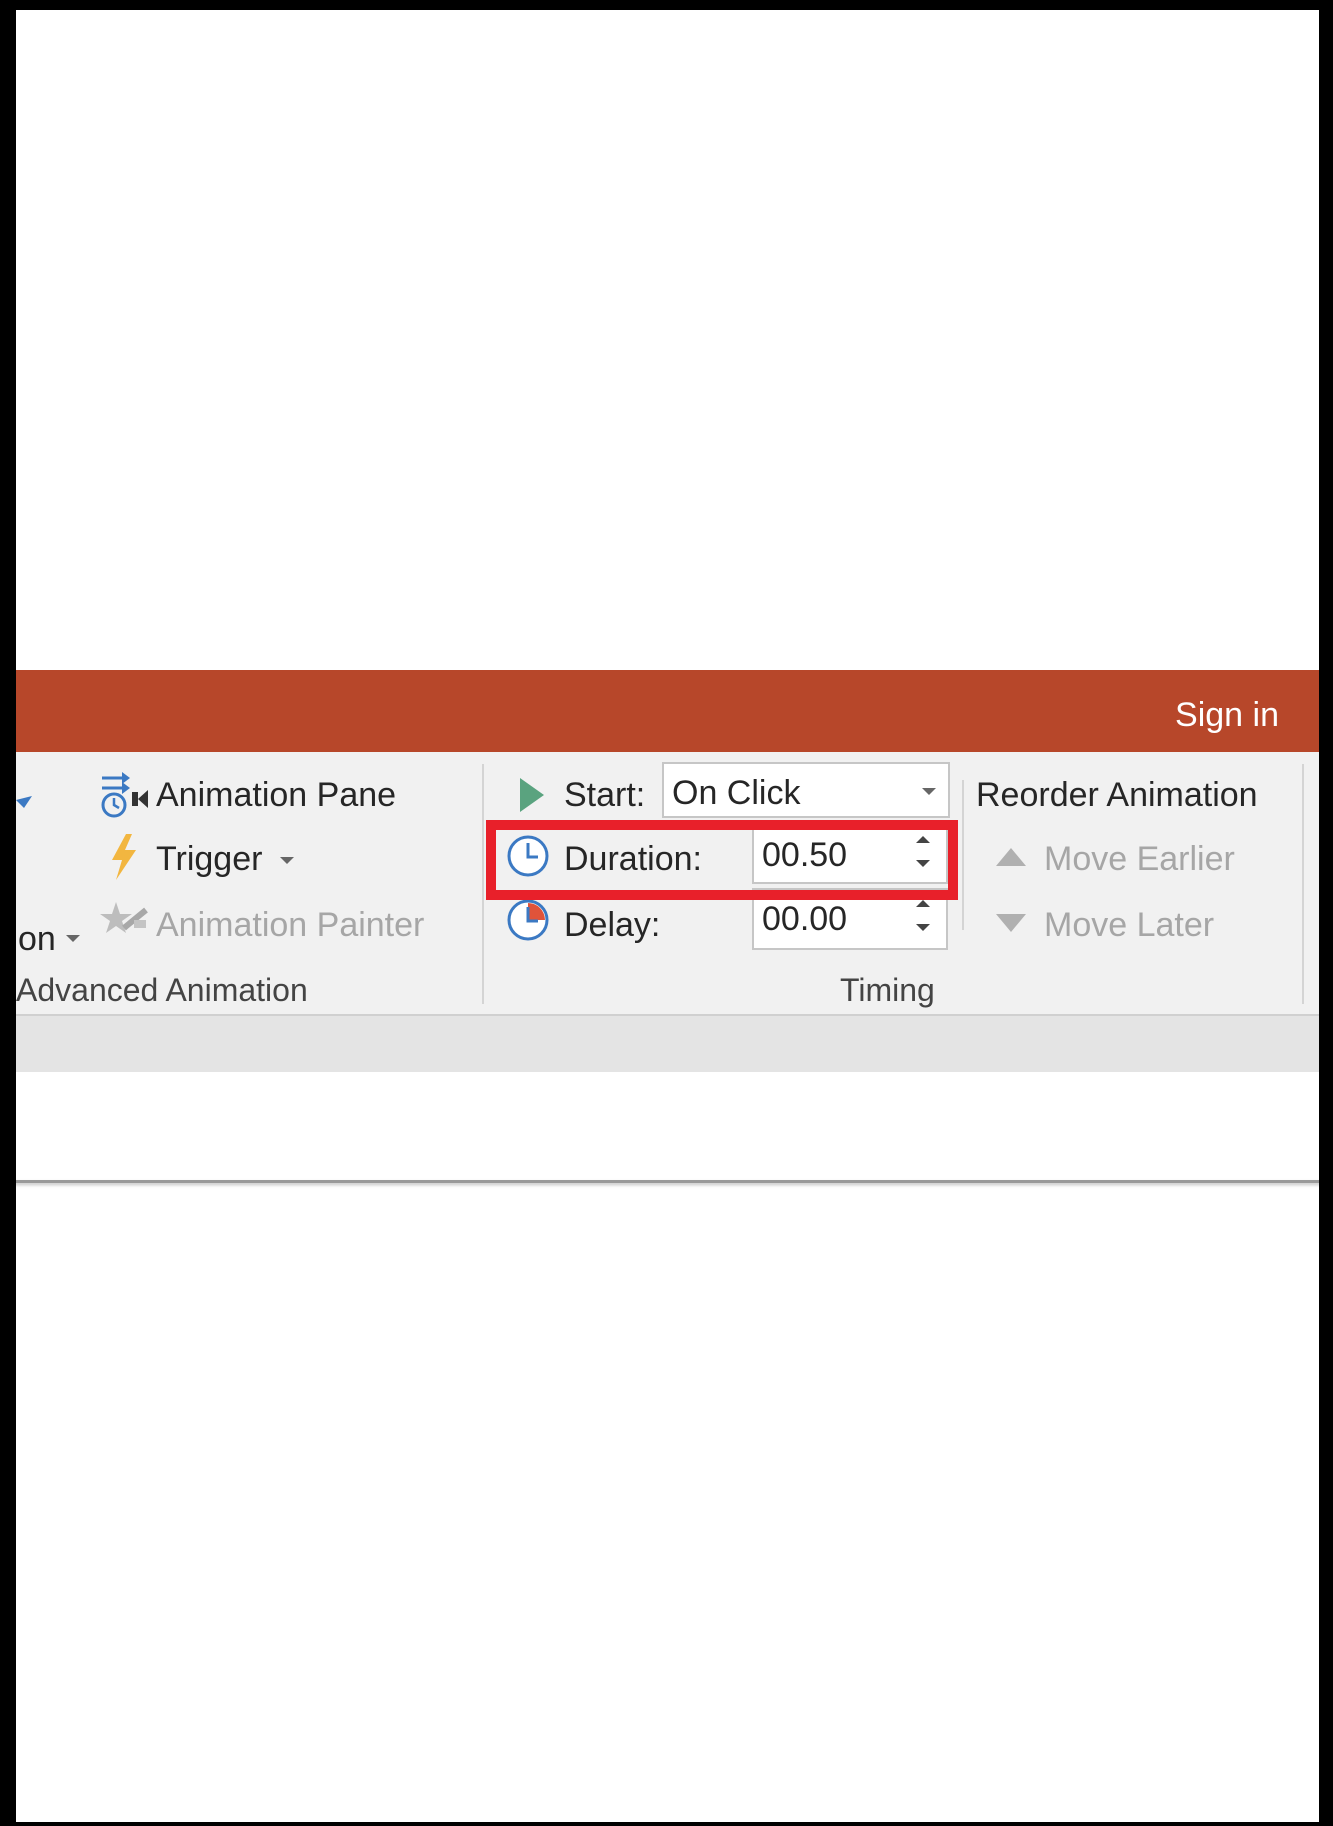 The height and width of the screenshot is (1826, 1333). Describe the element at coordinates (722, 860) in the screenshot. I see `duration-highlight-box` at that location.